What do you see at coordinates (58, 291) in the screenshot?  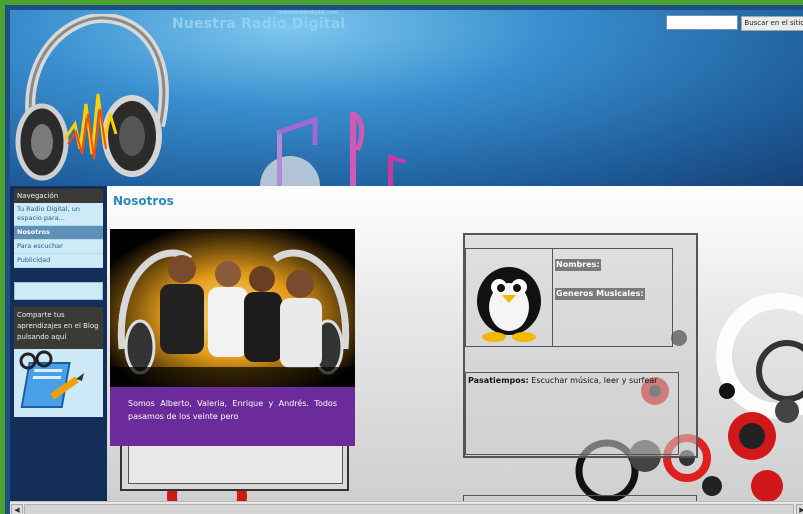 I see `sidebar-empty-box` at bounding box center [58, 291].